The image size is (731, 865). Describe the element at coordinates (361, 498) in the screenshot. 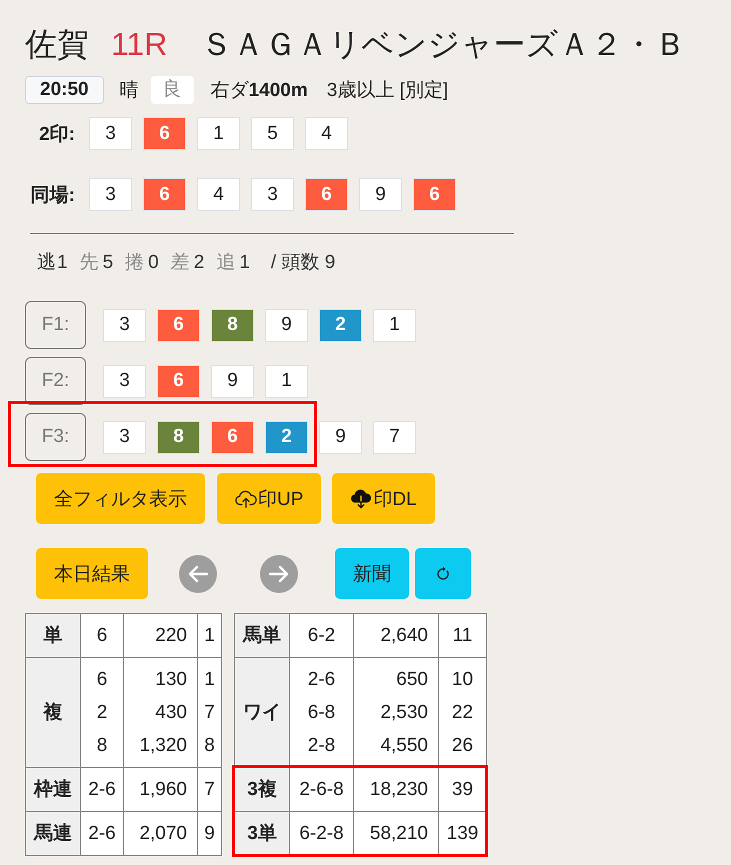

I see `cloud-download-icon` at that location.